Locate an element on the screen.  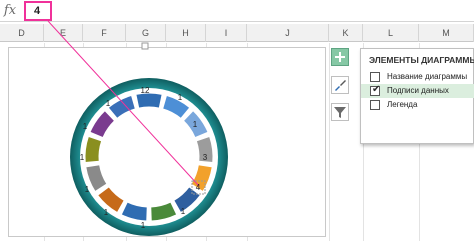
data-label-8: 1 is located at coordinates (143, 225).